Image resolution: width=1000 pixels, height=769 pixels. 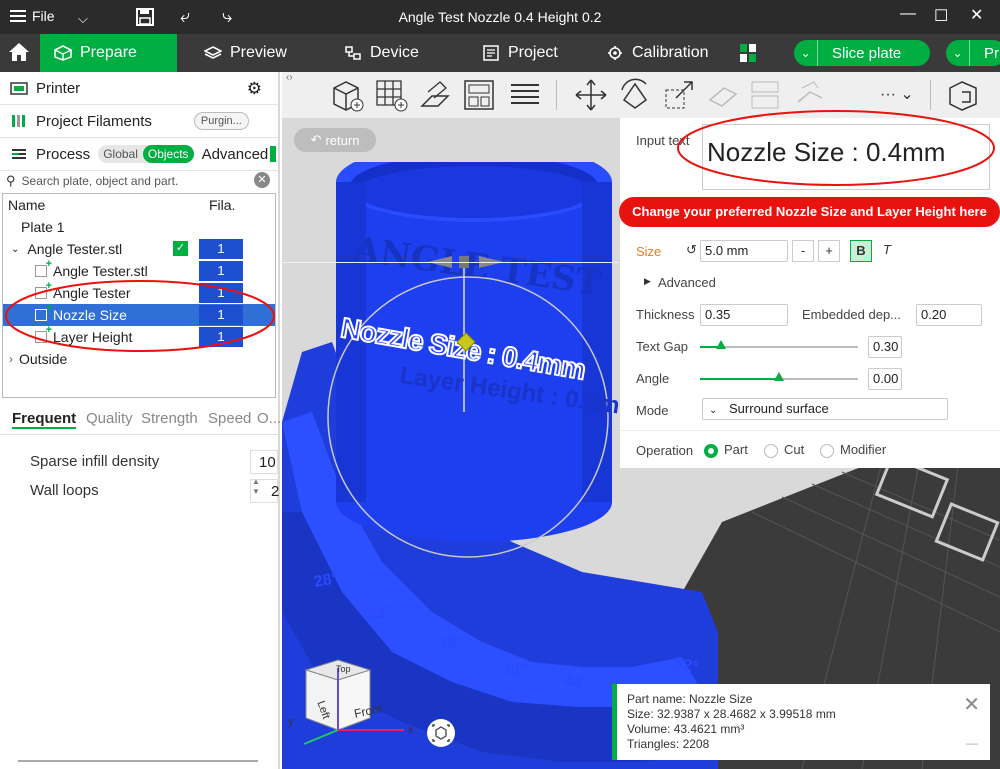 I want to click on object-search: ⚲ Search plate, object and part. ✕, so click(x=140, y=181).